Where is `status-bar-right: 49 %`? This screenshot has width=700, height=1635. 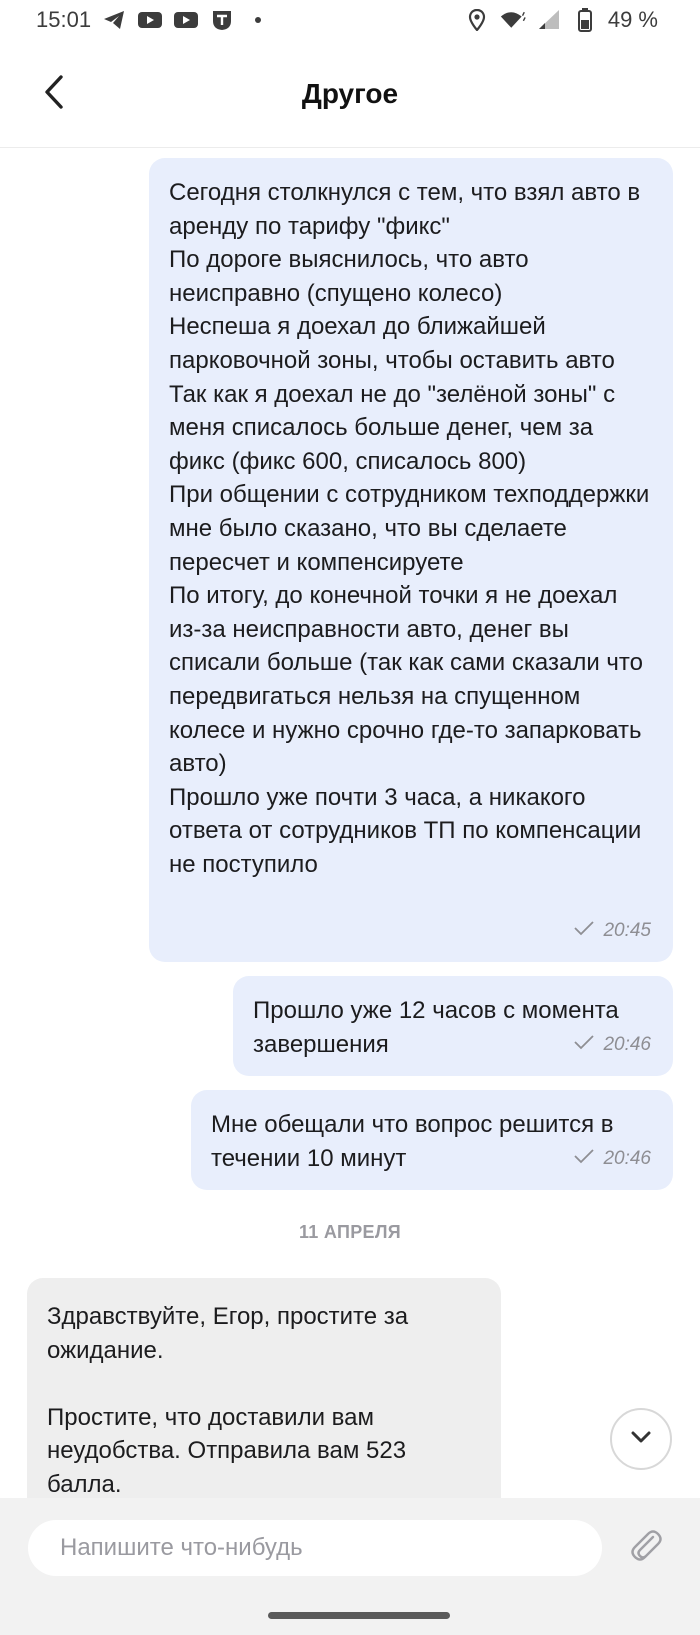
status-bar-right: 49 % is located at coordinates (561, 20).